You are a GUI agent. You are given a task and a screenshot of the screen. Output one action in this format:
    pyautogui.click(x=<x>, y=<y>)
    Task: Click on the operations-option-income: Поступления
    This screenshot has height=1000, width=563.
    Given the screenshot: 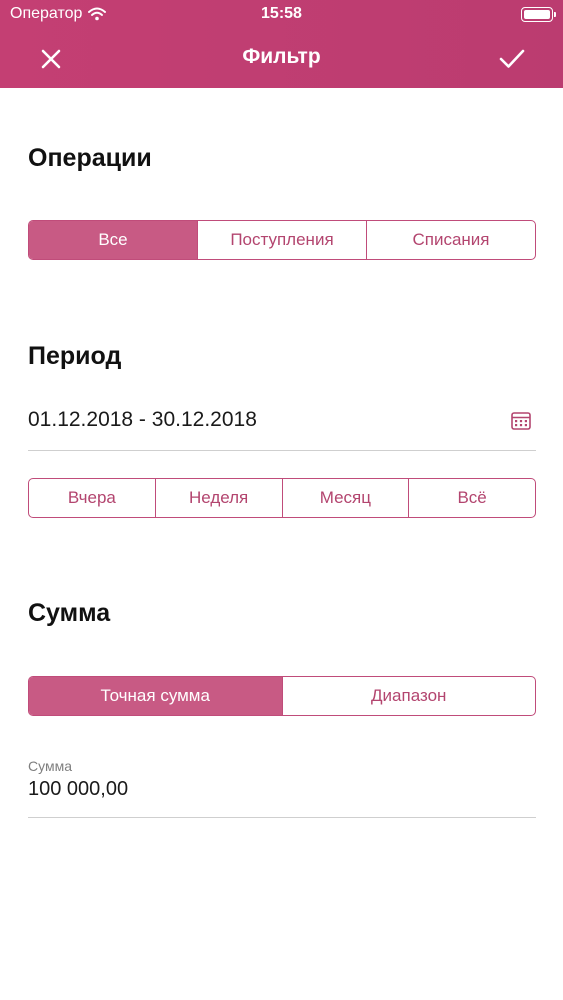 What is the action you would take?
    pyautogui.click(x=281, y=240)
    